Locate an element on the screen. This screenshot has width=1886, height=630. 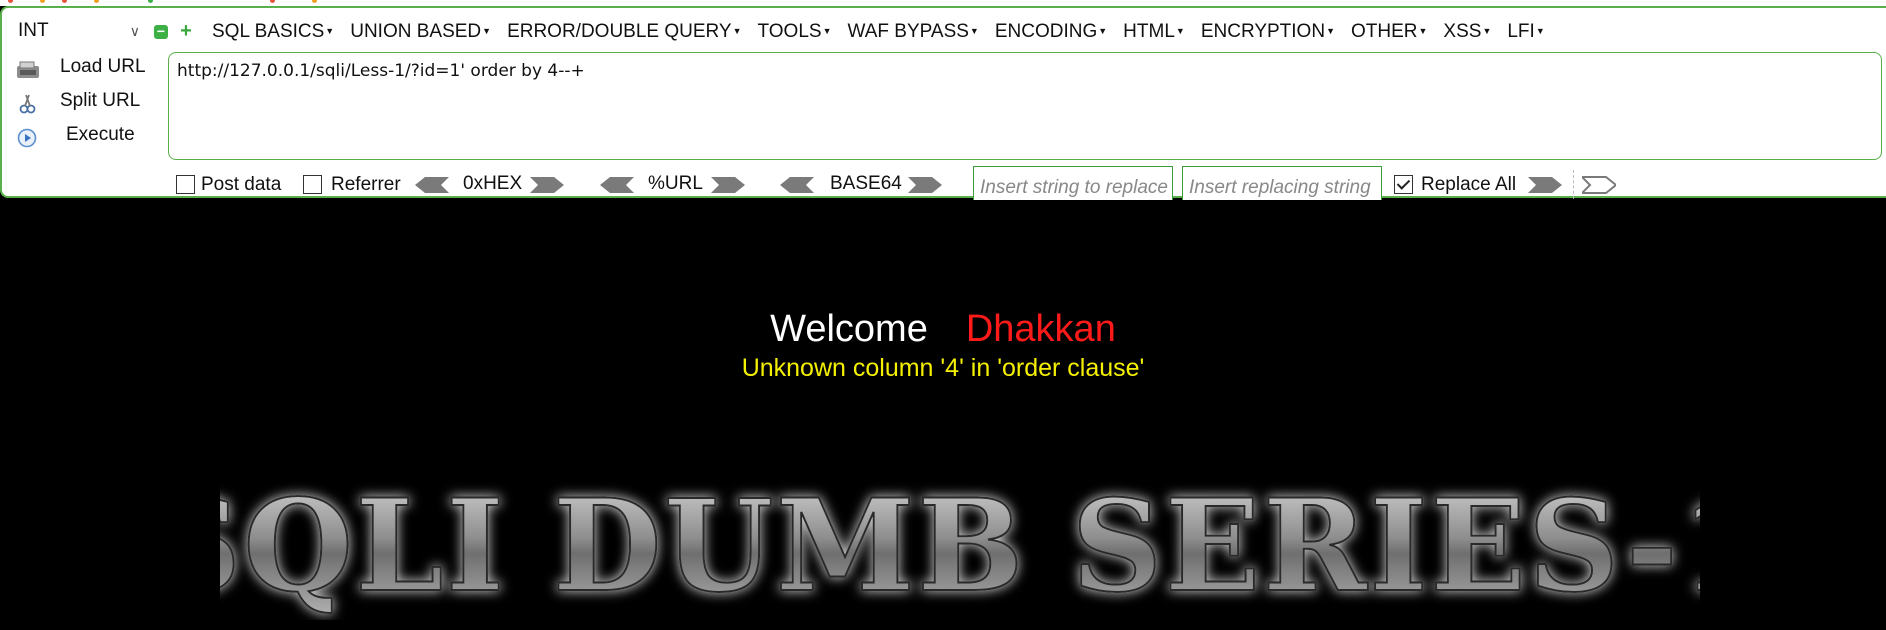
execute-button: Execute is located at coordinates (84, 137).